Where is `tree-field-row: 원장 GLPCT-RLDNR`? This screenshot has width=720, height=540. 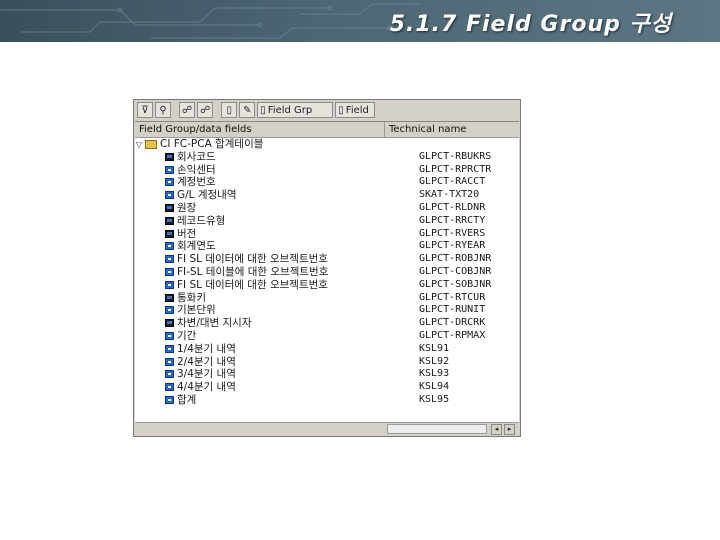 tree-field-row: 원장 GLPCT-RLDNR is located at coordinates (327, 208).